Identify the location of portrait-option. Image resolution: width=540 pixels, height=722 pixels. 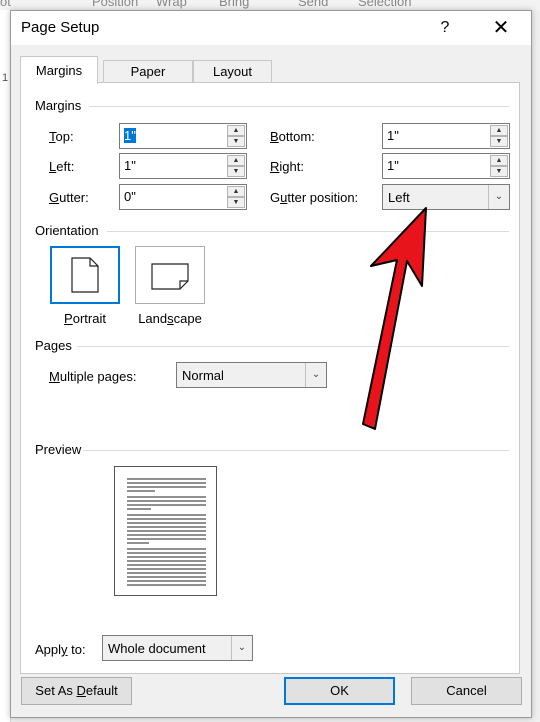
(85, 275).